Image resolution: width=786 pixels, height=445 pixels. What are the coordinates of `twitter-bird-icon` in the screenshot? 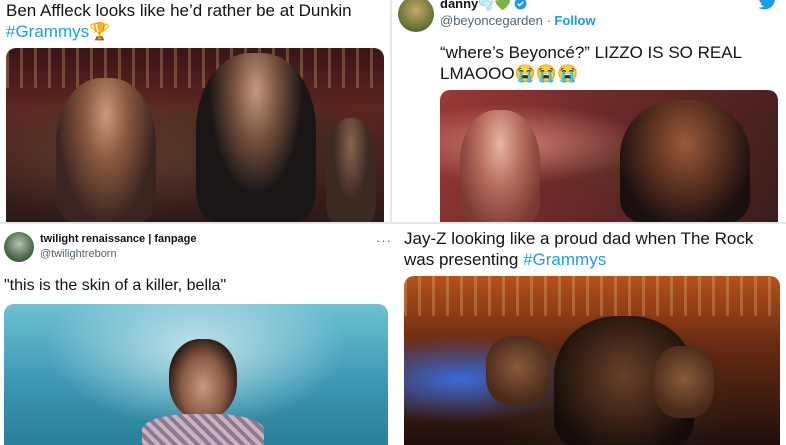 It's located at (768, 5).